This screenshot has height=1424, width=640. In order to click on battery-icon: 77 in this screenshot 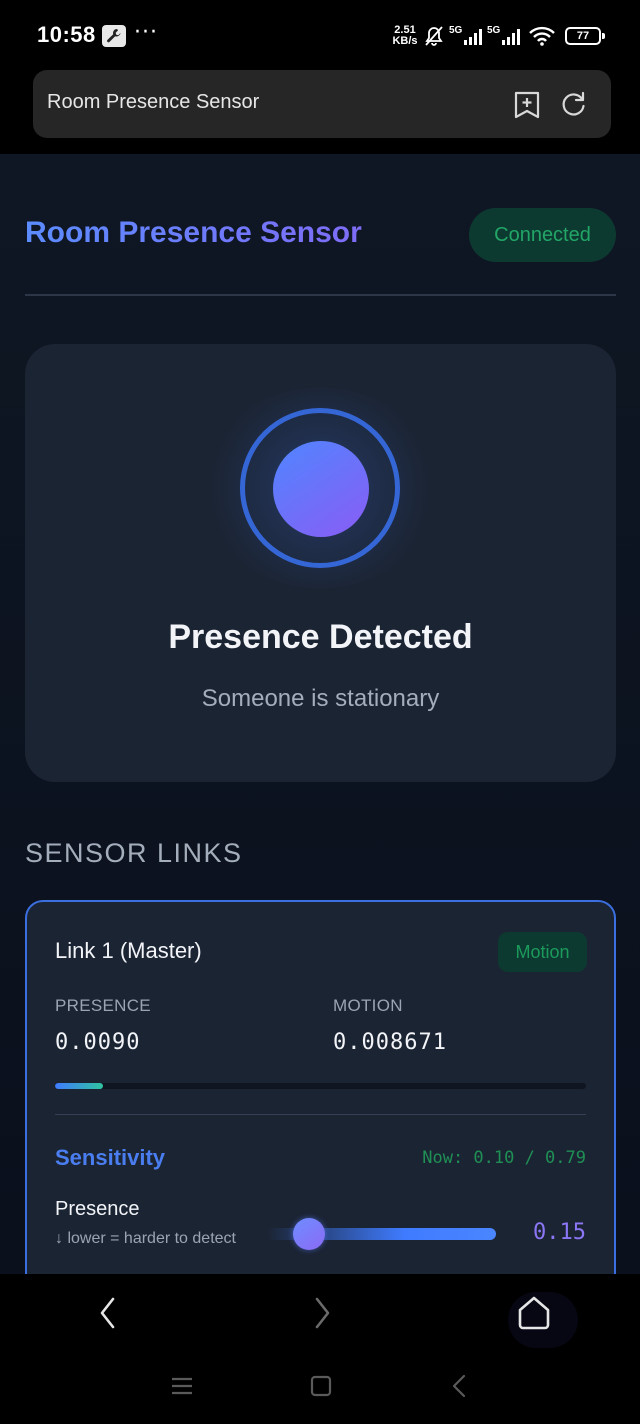, I will do `click(585, 36)`.